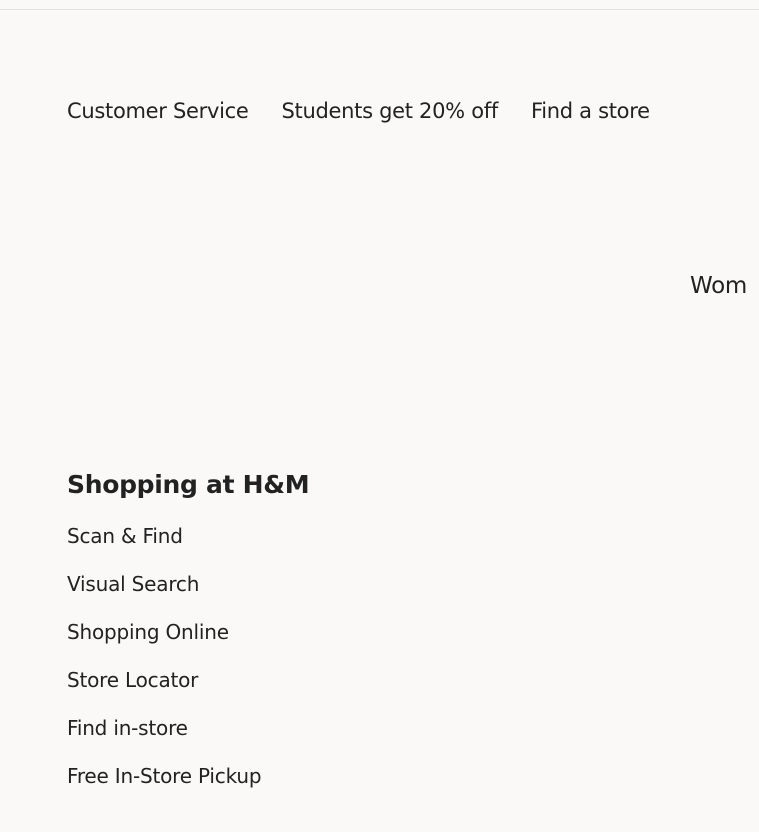 The image size is (759, 832). Describe the element at coordinates (127, 728) in the screenshot. I see `find-in-store-link: Find in-store` at that location.